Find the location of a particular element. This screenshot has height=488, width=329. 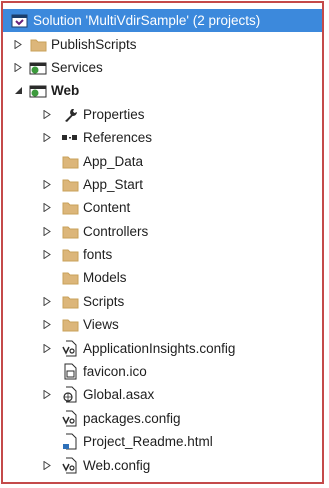

tree-item-label: fonts is located at coordinates (98, 254).